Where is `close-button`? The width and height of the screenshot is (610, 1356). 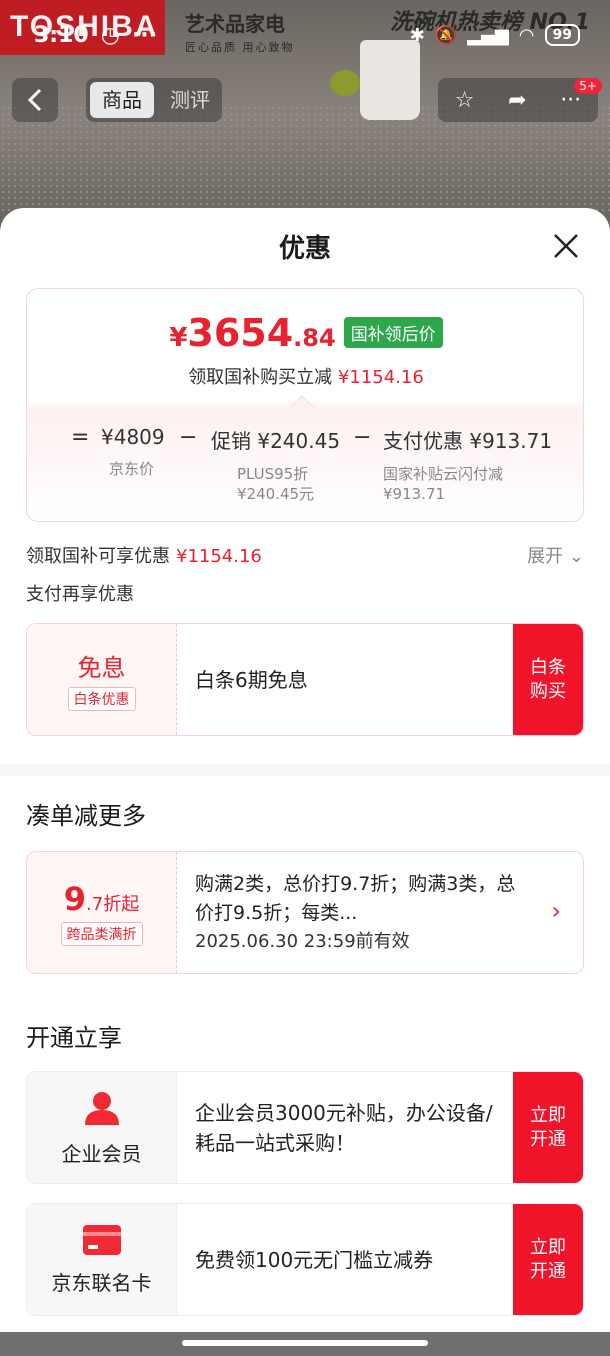 close-button is located at coordinates (566, 246).